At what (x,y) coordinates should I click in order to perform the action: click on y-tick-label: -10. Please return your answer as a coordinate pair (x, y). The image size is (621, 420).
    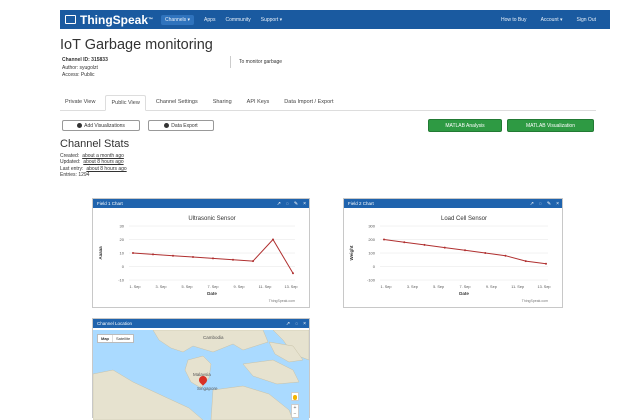
    Looking at the image, I should click on (121, 280).